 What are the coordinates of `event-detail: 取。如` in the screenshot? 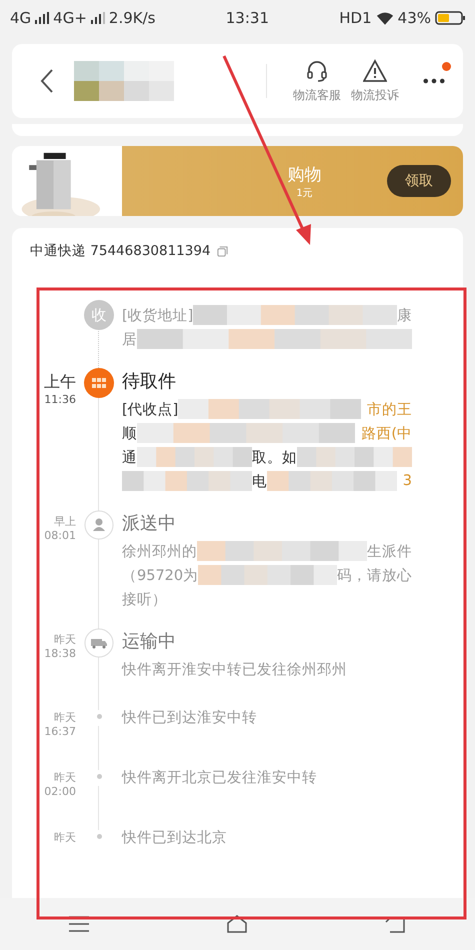 It's located at (274, 457).